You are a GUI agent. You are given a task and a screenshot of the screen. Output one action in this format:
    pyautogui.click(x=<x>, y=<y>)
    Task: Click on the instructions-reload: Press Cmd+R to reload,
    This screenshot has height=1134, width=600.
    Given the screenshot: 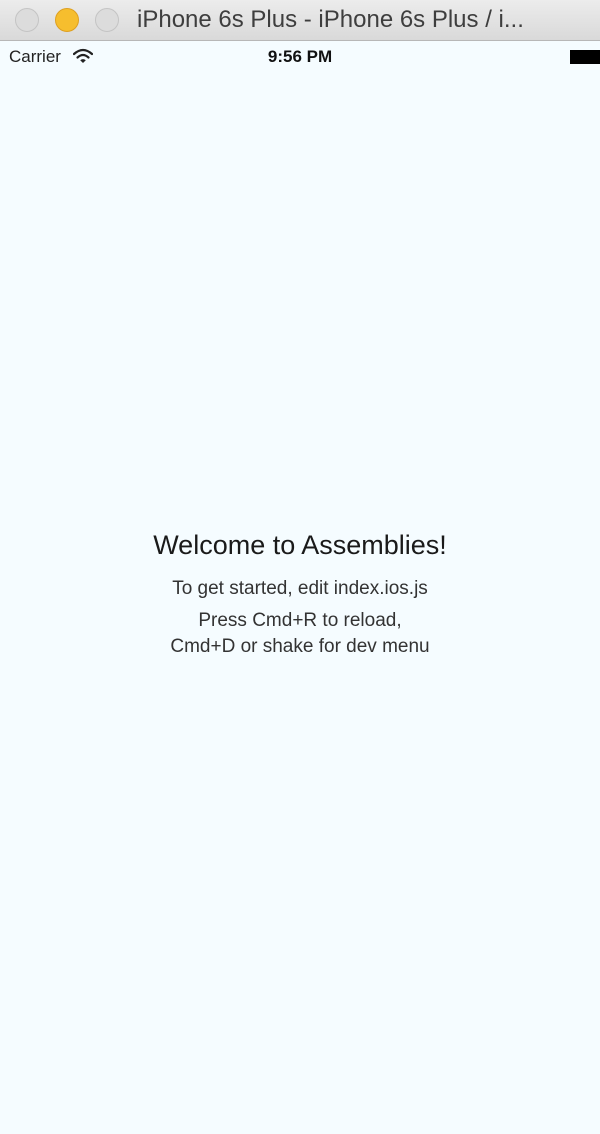 What is the action you would take?
    pyautogui.click(x=300, y=620)
    